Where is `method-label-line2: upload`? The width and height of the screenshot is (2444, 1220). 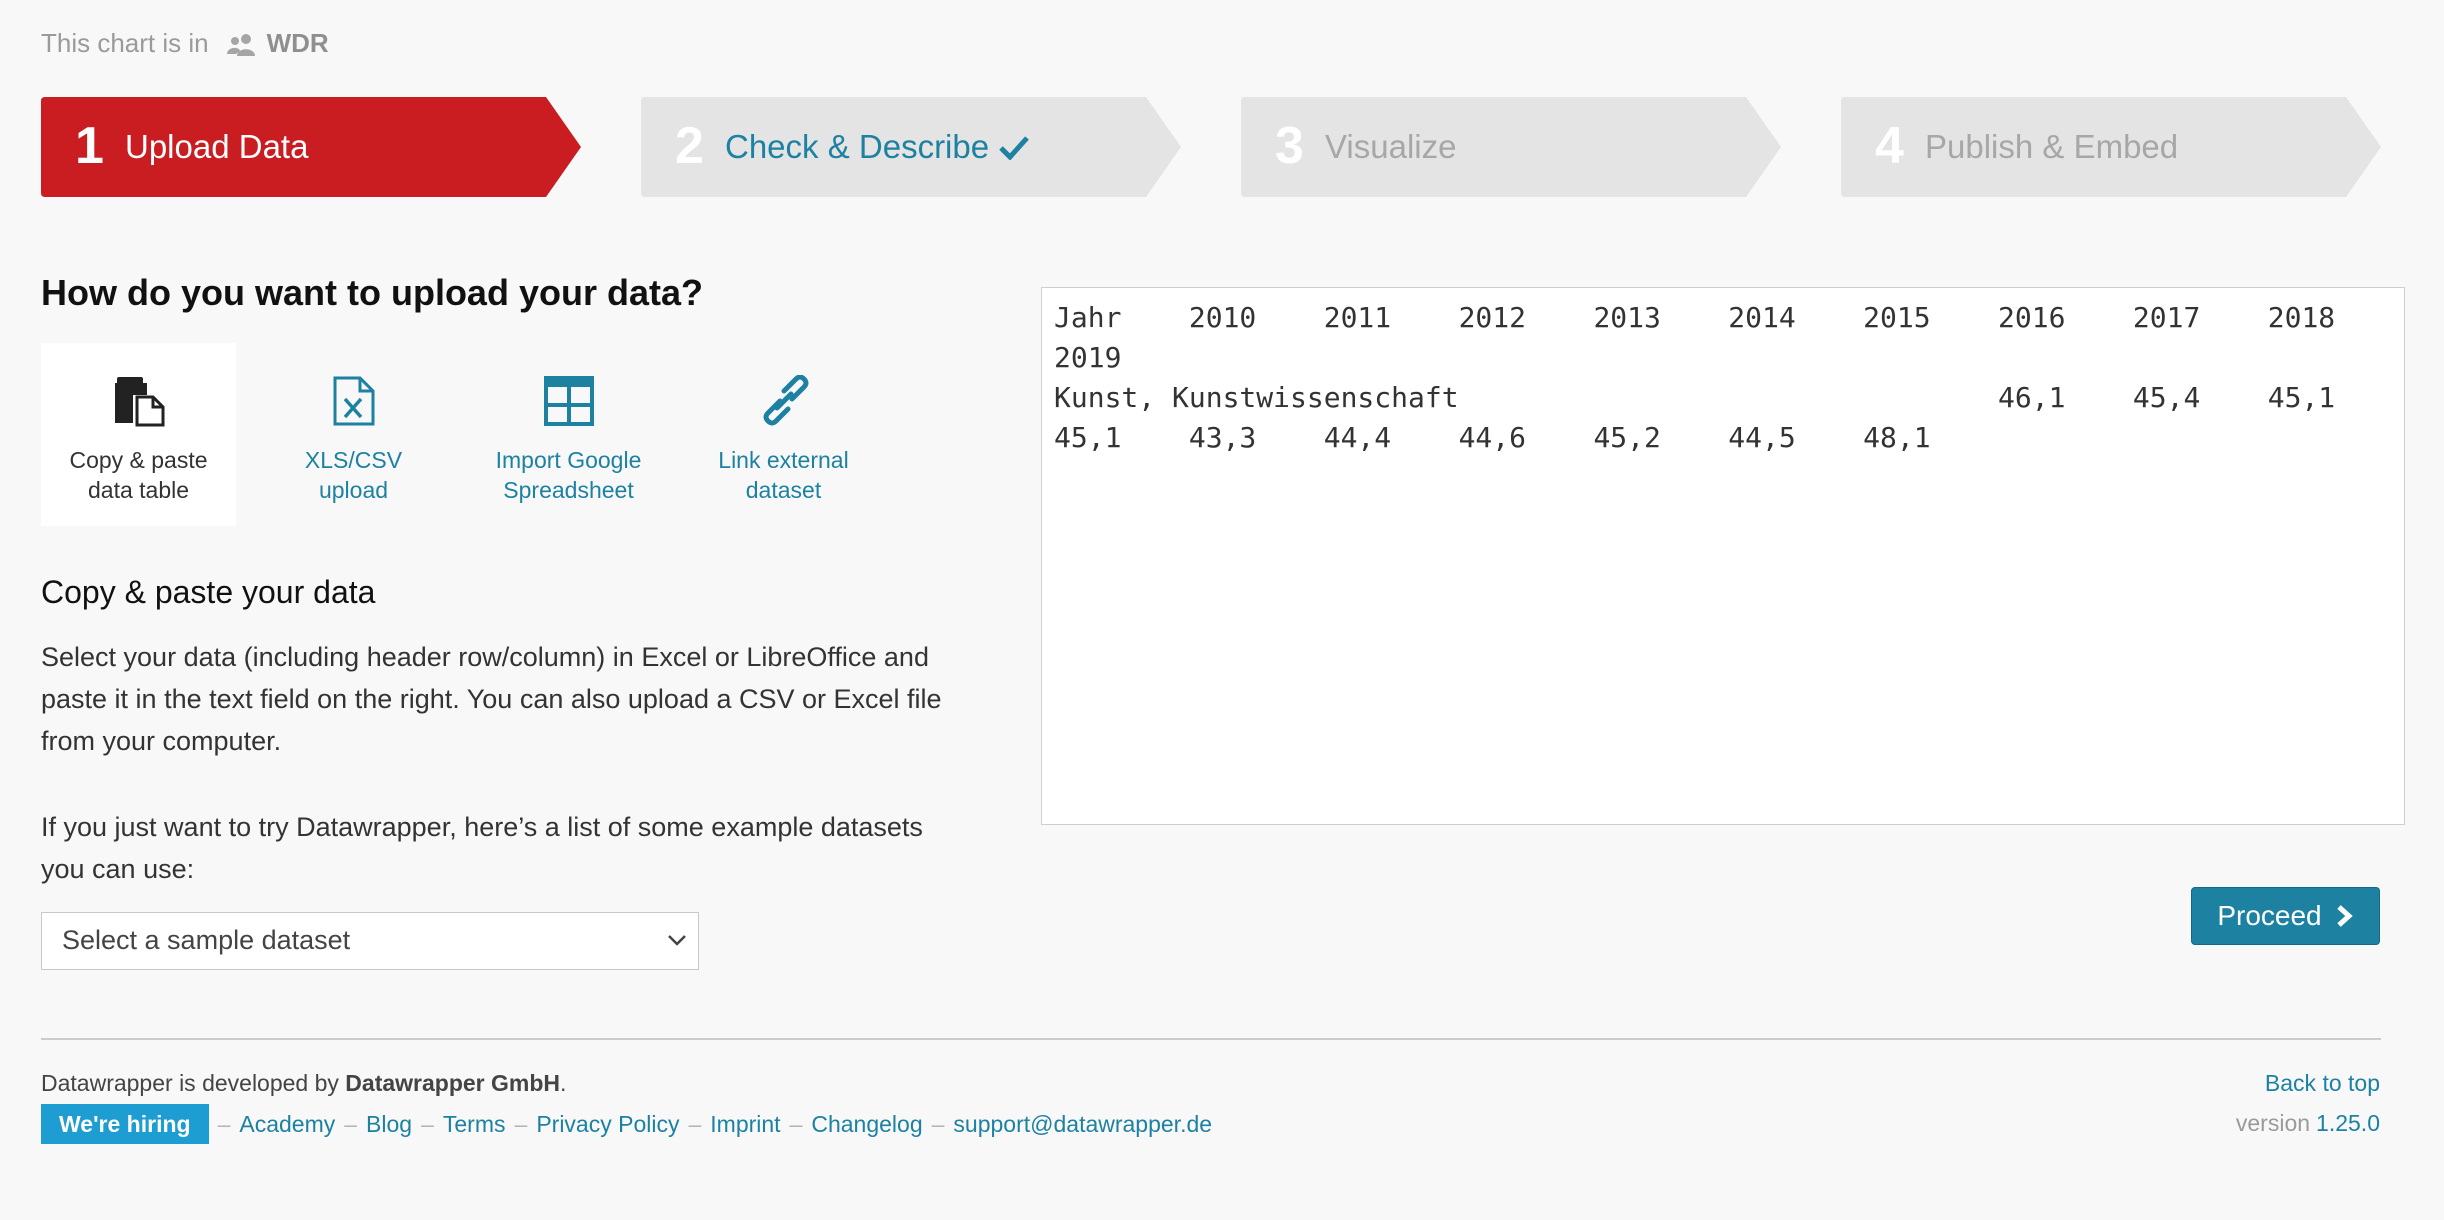 method-label-line2: upload is located at coordinates (353, 490).